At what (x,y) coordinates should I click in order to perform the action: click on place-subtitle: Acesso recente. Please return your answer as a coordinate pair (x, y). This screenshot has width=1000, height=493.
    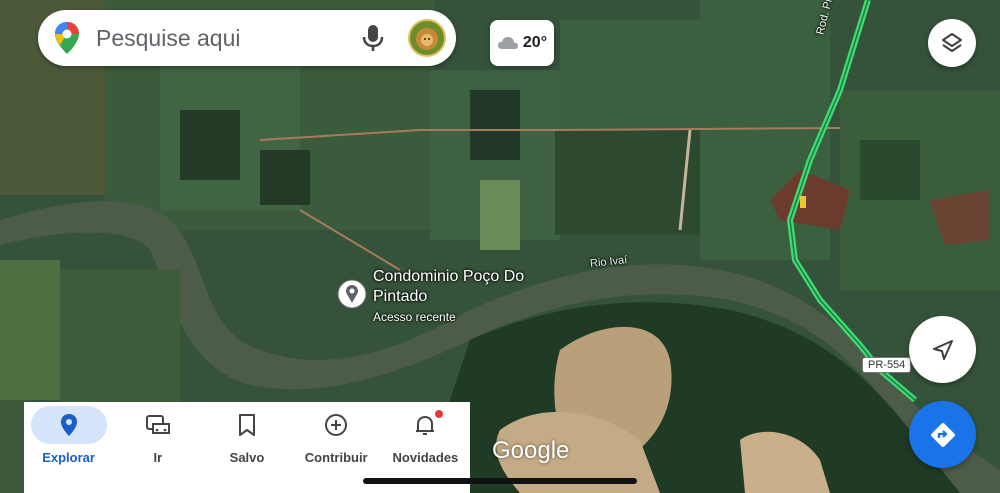
    Looking at the image, I should click on (414, 317).